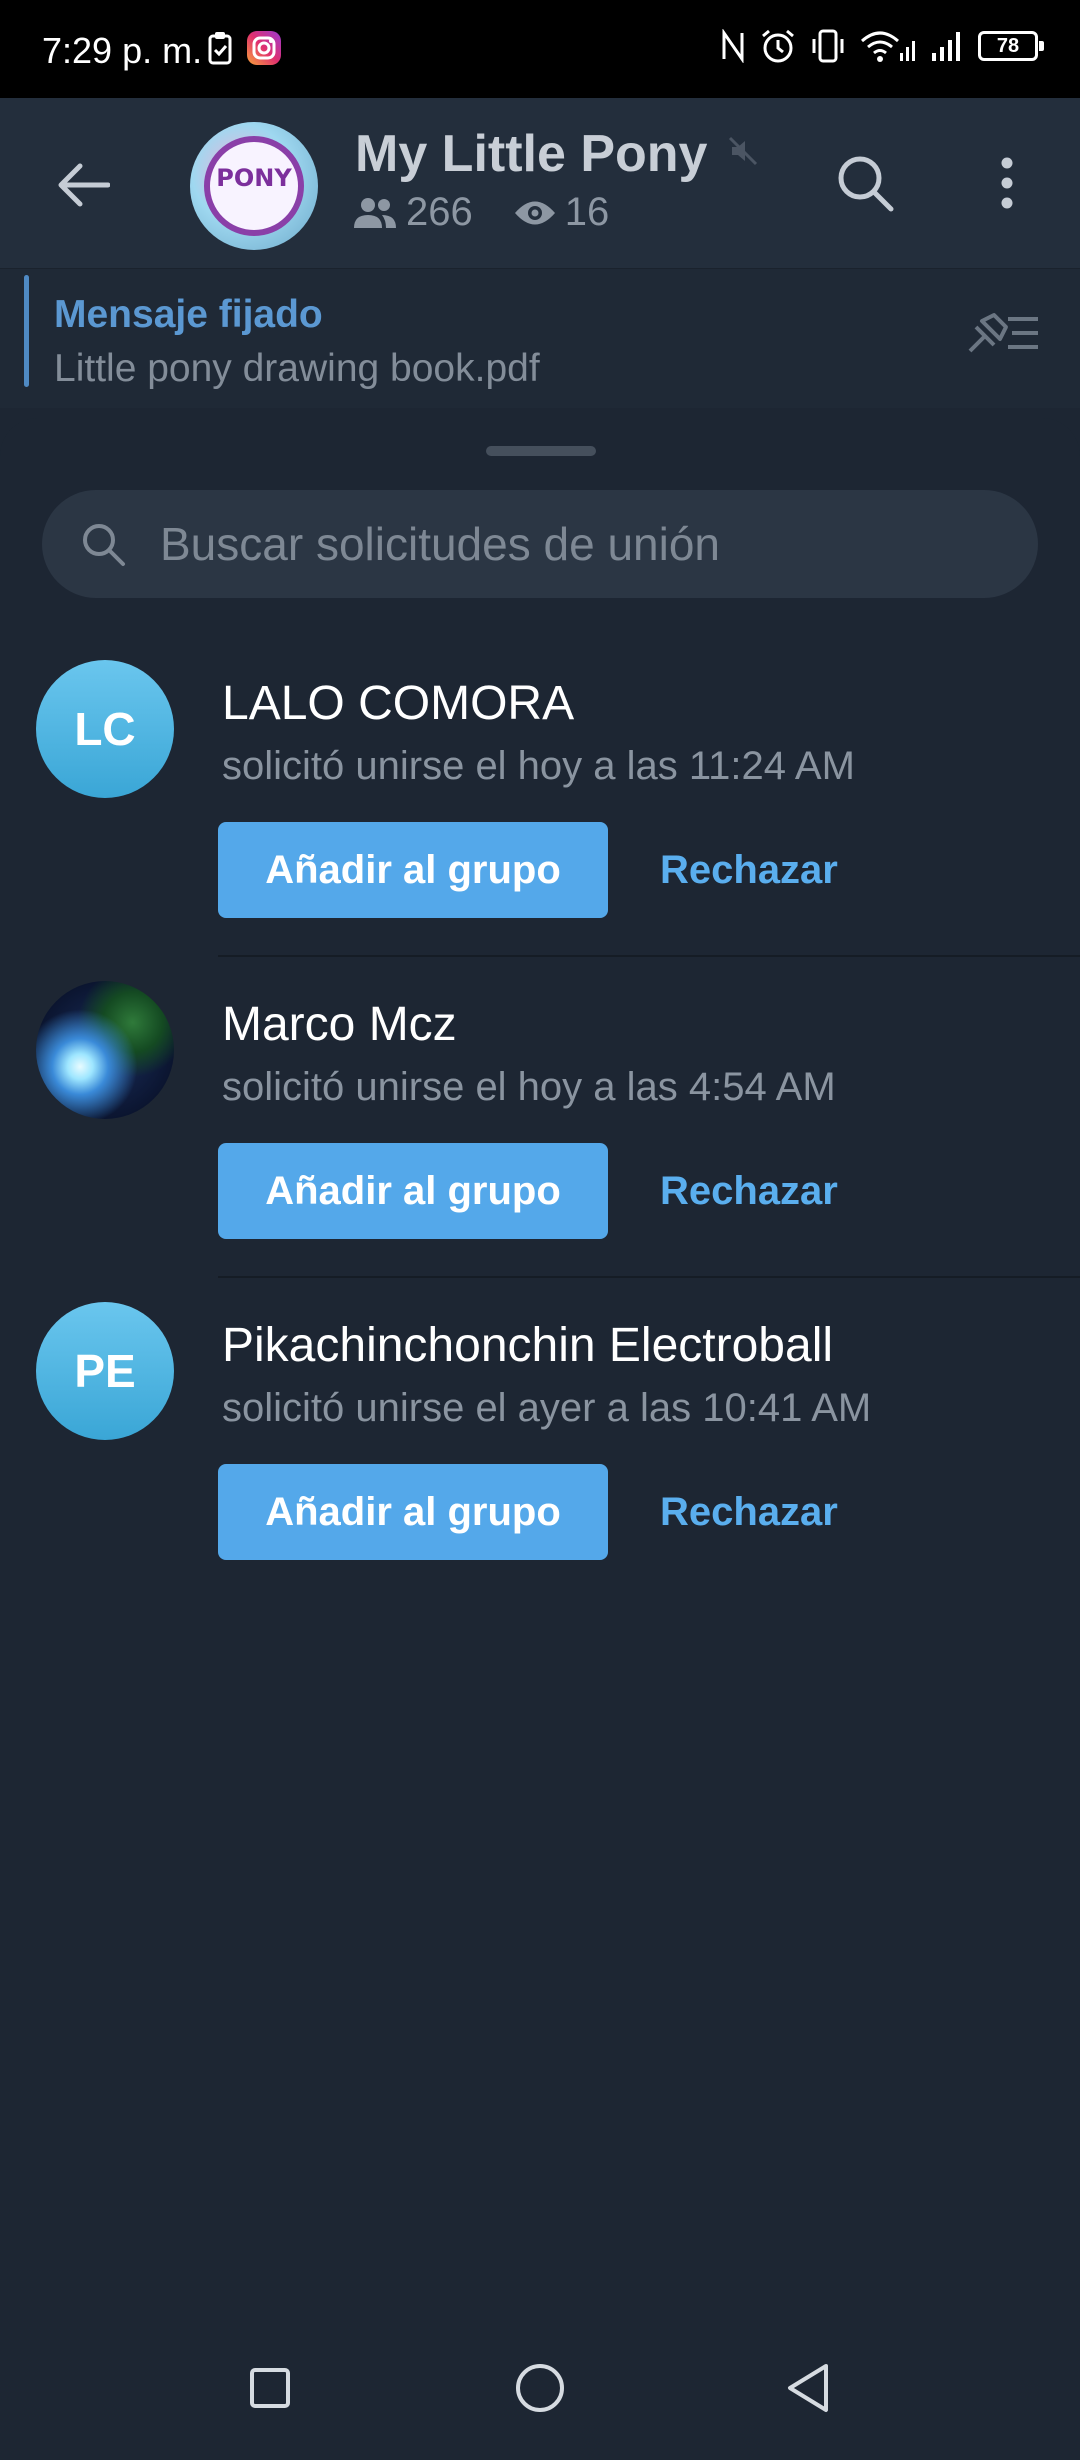 The height and width of the screenshot is (2460, 1080). I want to click on back-nav-button, so click(808, 2388).